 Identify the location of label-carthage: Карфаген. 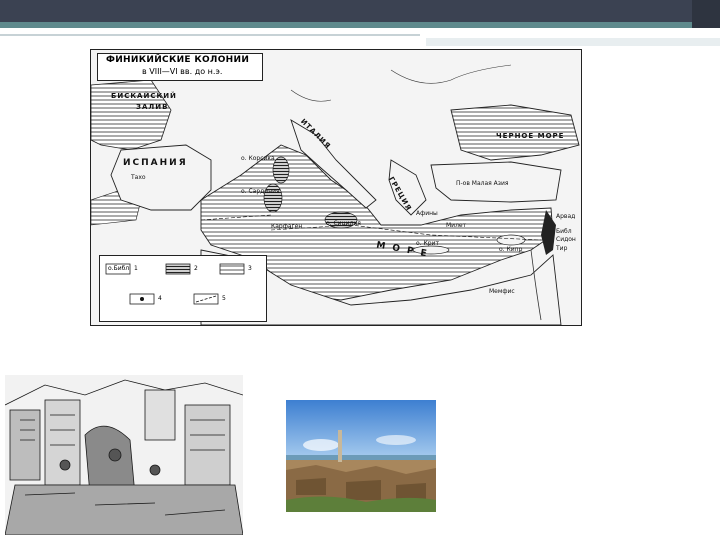
(287, 226).